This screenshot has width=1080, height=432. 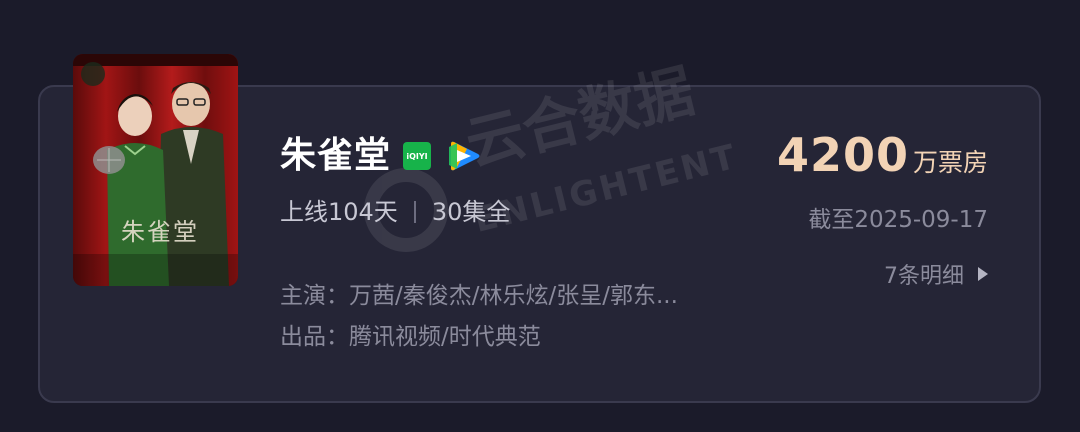 I want to click on show-meta: 上线104天 30集全, so click(x=395, y=212).